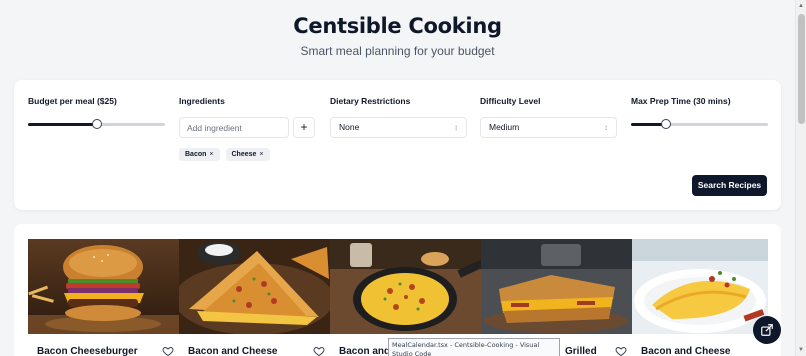 The image size is (806, 356). What do you see at coordinates (581, 351) in the screenshot?
I see `recipe-title: Grilled` at bounding box center [581, 351].